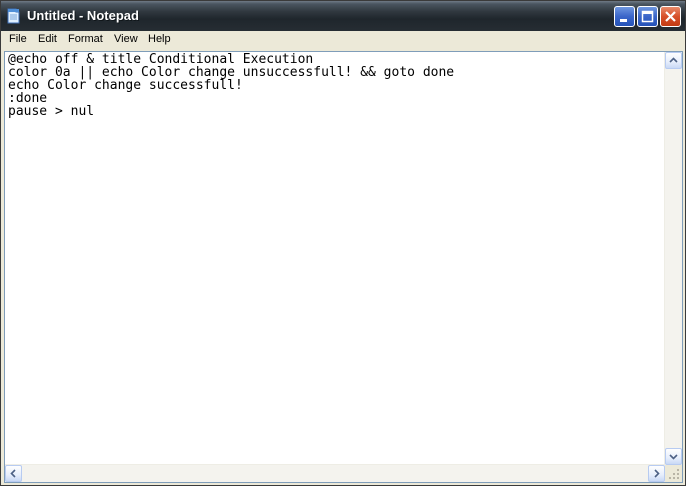 The height and width of the screenshot is (486, 686). What do you see at coordinates (159, 39) in the screenshot?
I see `menu-help: Help` at bounding box center [159, 39].